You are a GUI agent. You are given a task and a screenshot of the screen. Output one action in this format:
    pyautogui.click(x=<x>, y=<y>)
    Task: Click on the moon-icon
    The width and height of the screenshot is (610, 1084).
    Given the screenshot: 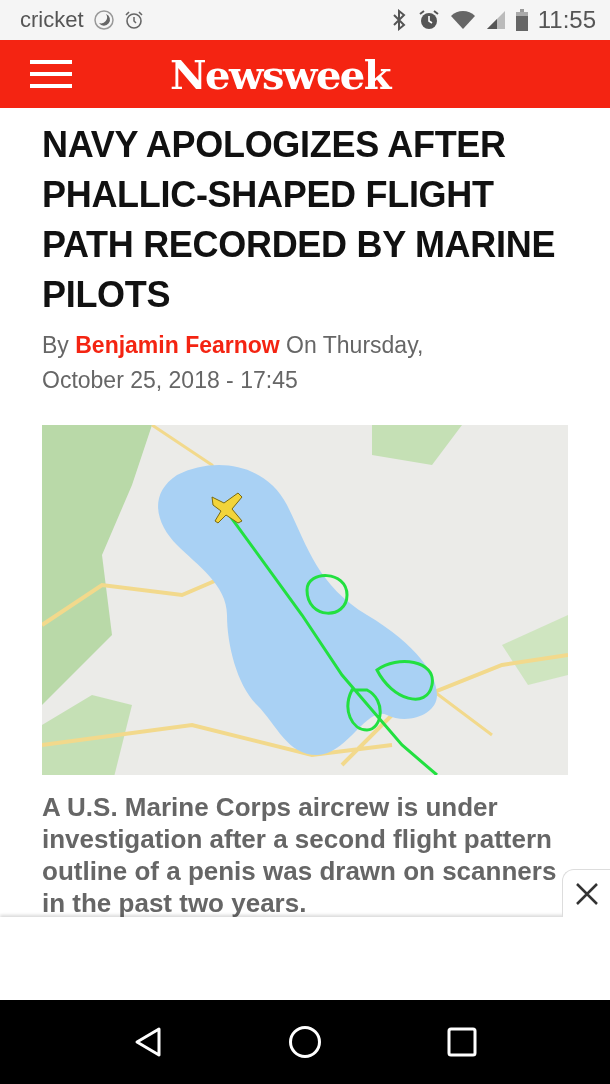 What is the action you would take?
    pyautogui.click(x=103, y=20)
    